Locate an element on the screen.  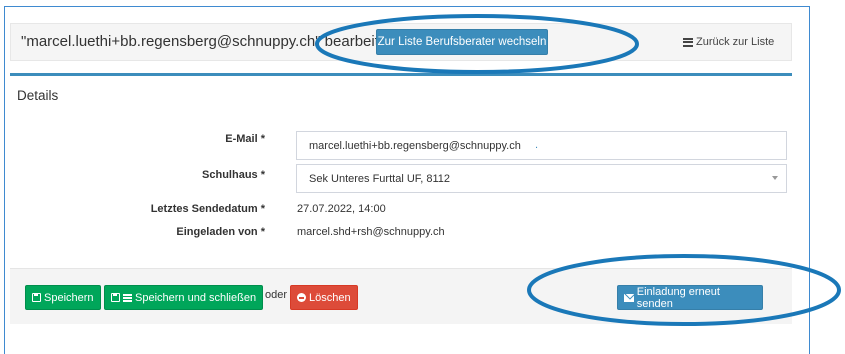
resend-invitation-label: Einladung erneut senden is located at coordinates (678, 297).